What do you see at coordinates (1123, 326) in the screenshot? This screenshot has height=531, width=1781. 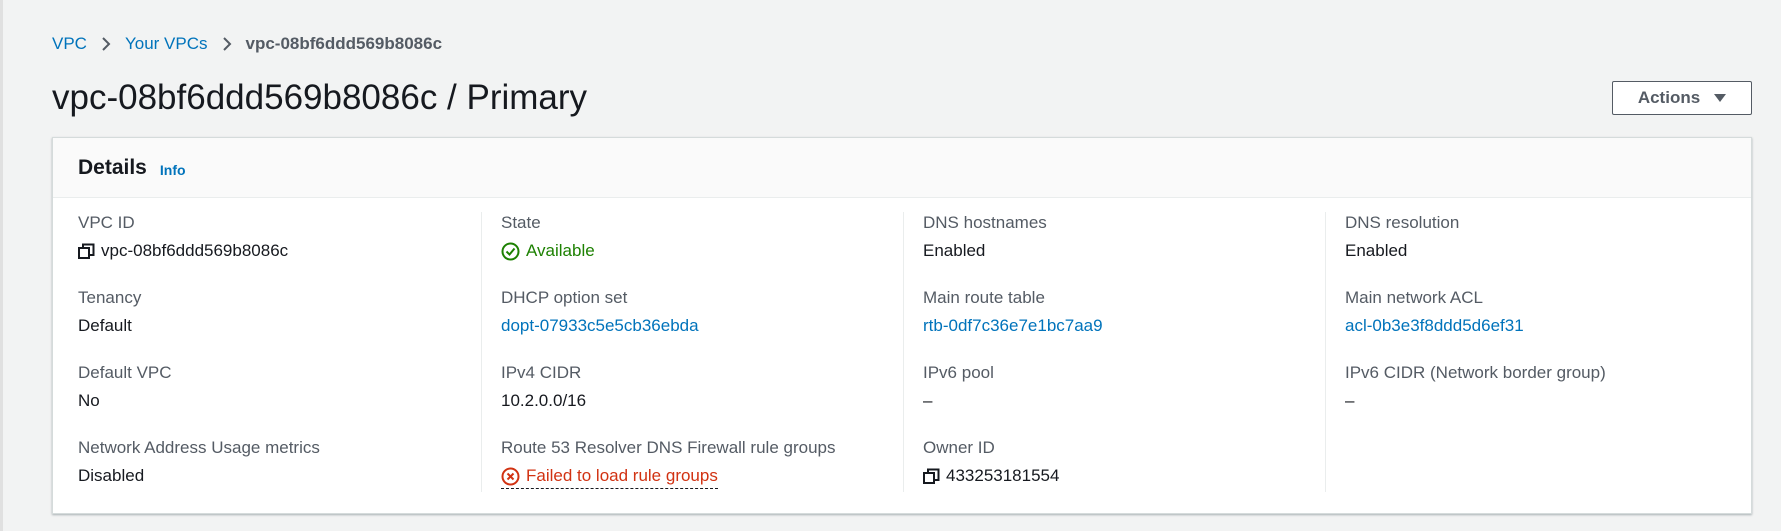 I see `main-route-table-link: rtb-0df7c36e7e1bc7aa9` at bounding box center [1123, 326].